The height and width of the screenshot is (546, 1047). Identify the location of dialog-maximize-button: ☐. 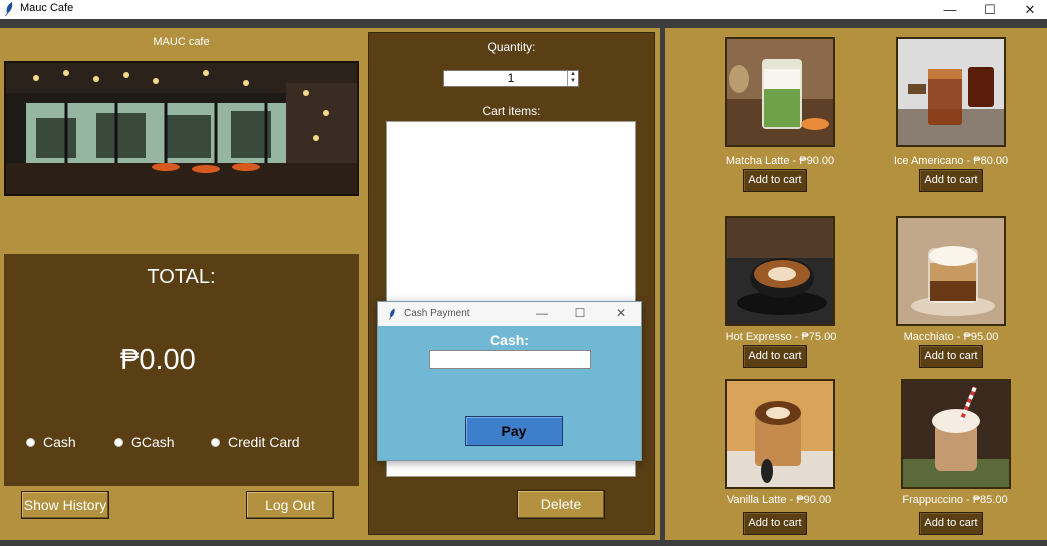
(580, 313).